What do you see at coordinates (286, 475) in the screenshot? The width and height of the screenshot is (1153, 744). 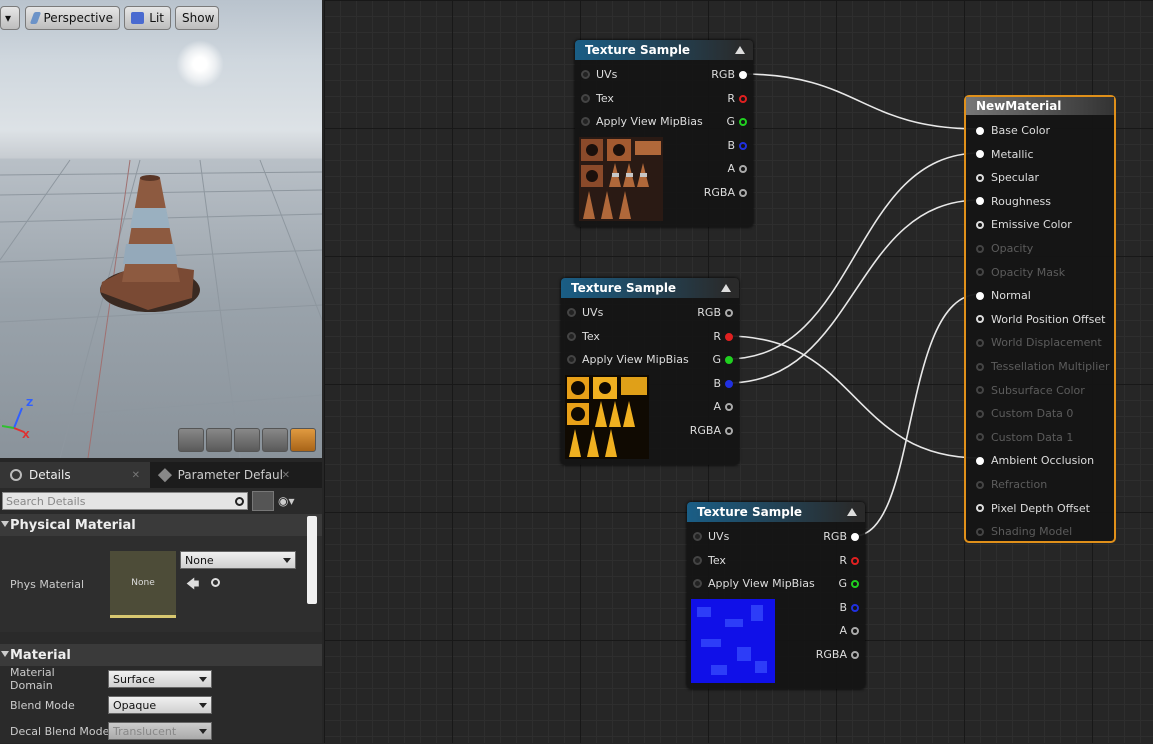 I see `close-icon: ✕` at bounding box center [286, 475].